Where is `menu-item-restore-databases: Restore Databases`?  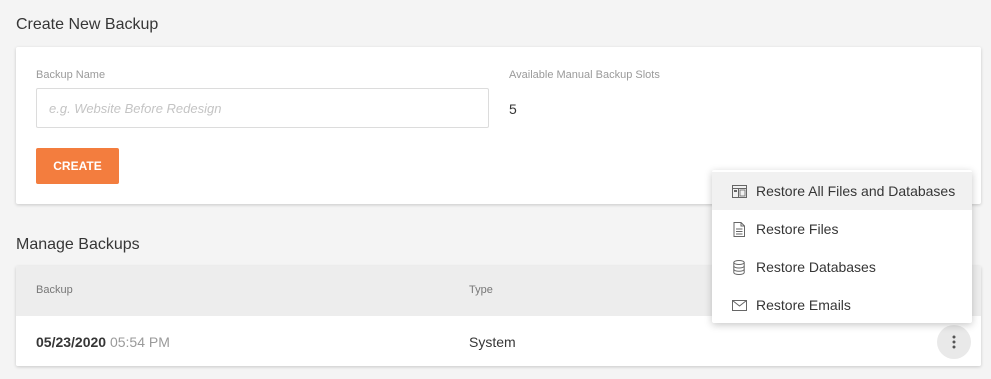
menu-item-restore-databases: Restore Databases is located at coordinates (842, 267).